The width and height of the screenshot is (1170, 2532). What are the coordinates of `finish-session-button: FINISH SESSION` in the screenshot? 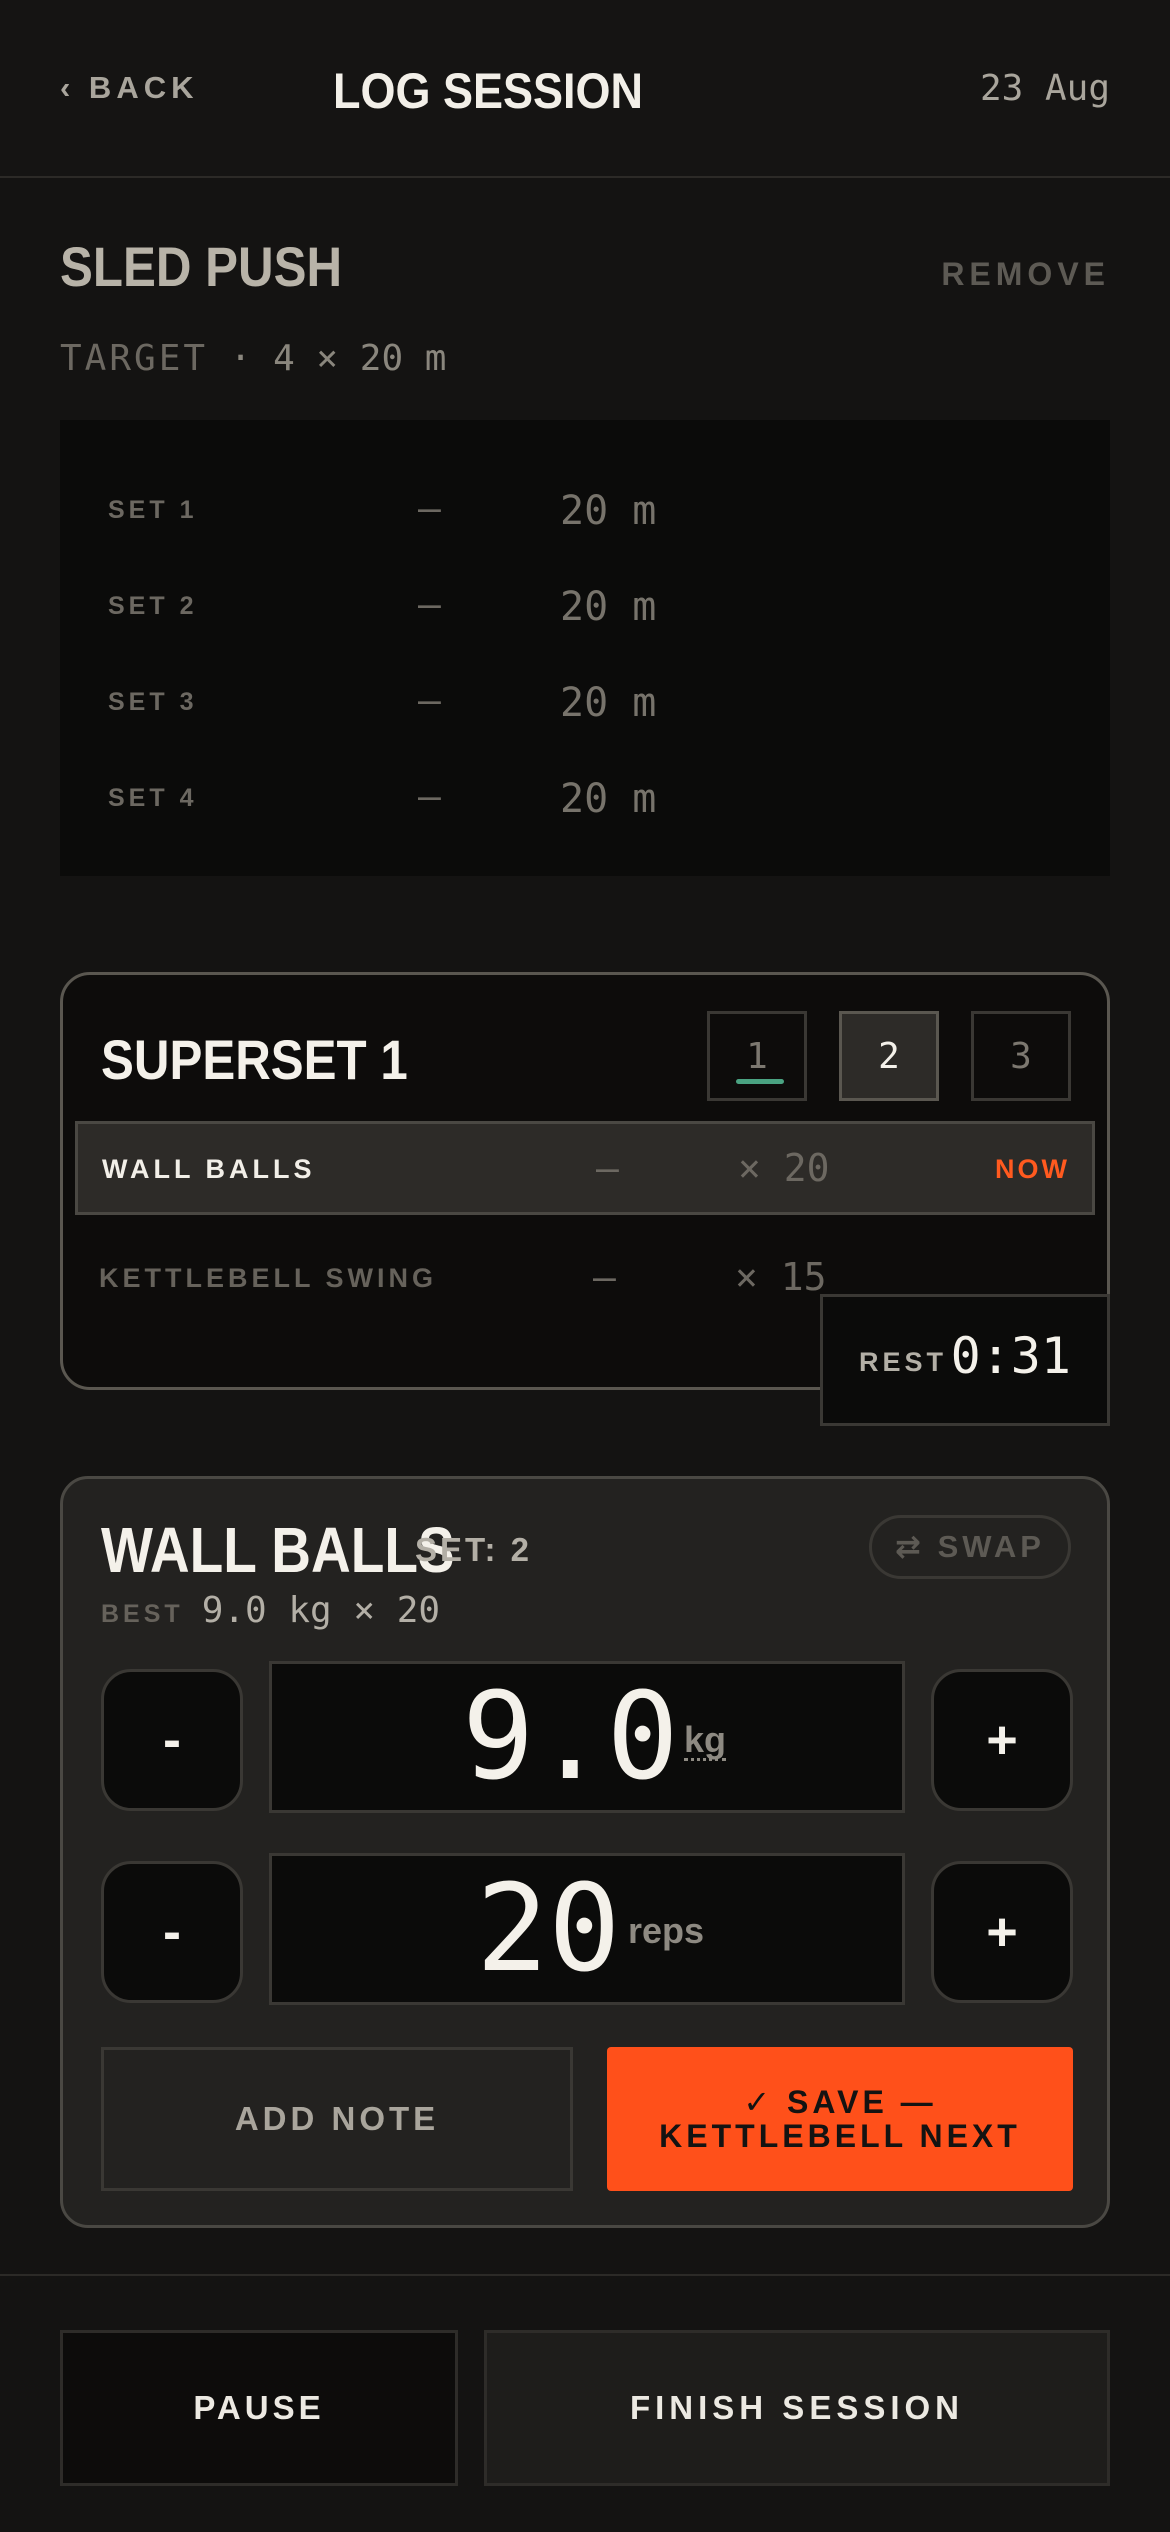 It's located at (797, 2408).